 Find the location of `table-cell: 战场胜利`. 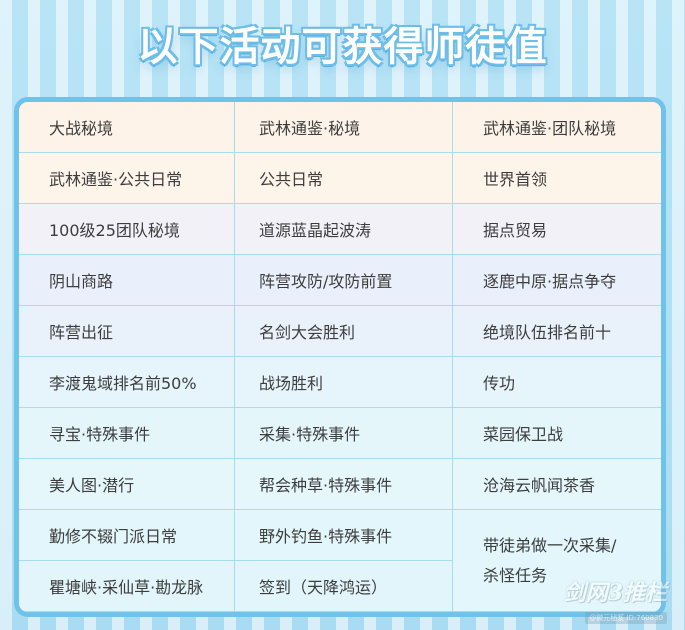

table-cell: 战场胜利 is located at coordinates (344, 382).